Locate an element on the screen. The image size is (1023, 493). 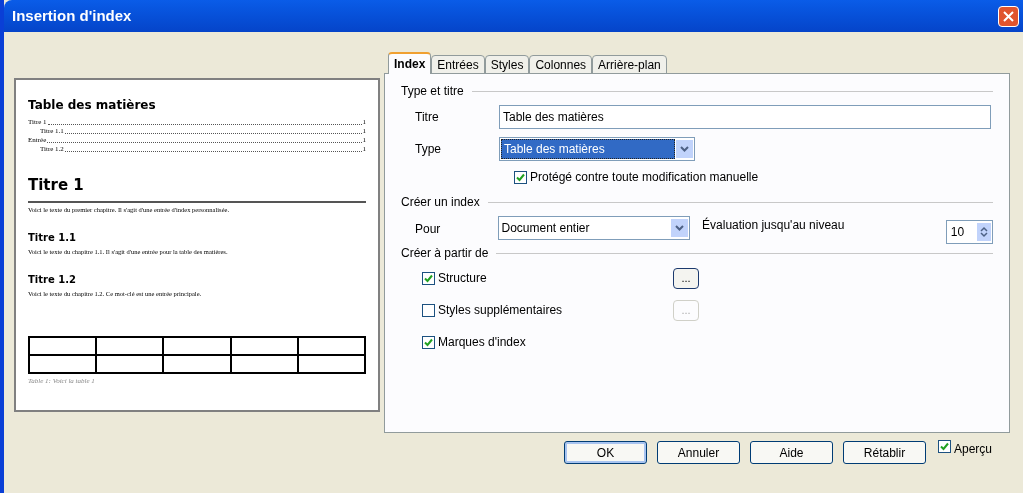
window-title: Insertion d'index is located at coordinates (72, 15).